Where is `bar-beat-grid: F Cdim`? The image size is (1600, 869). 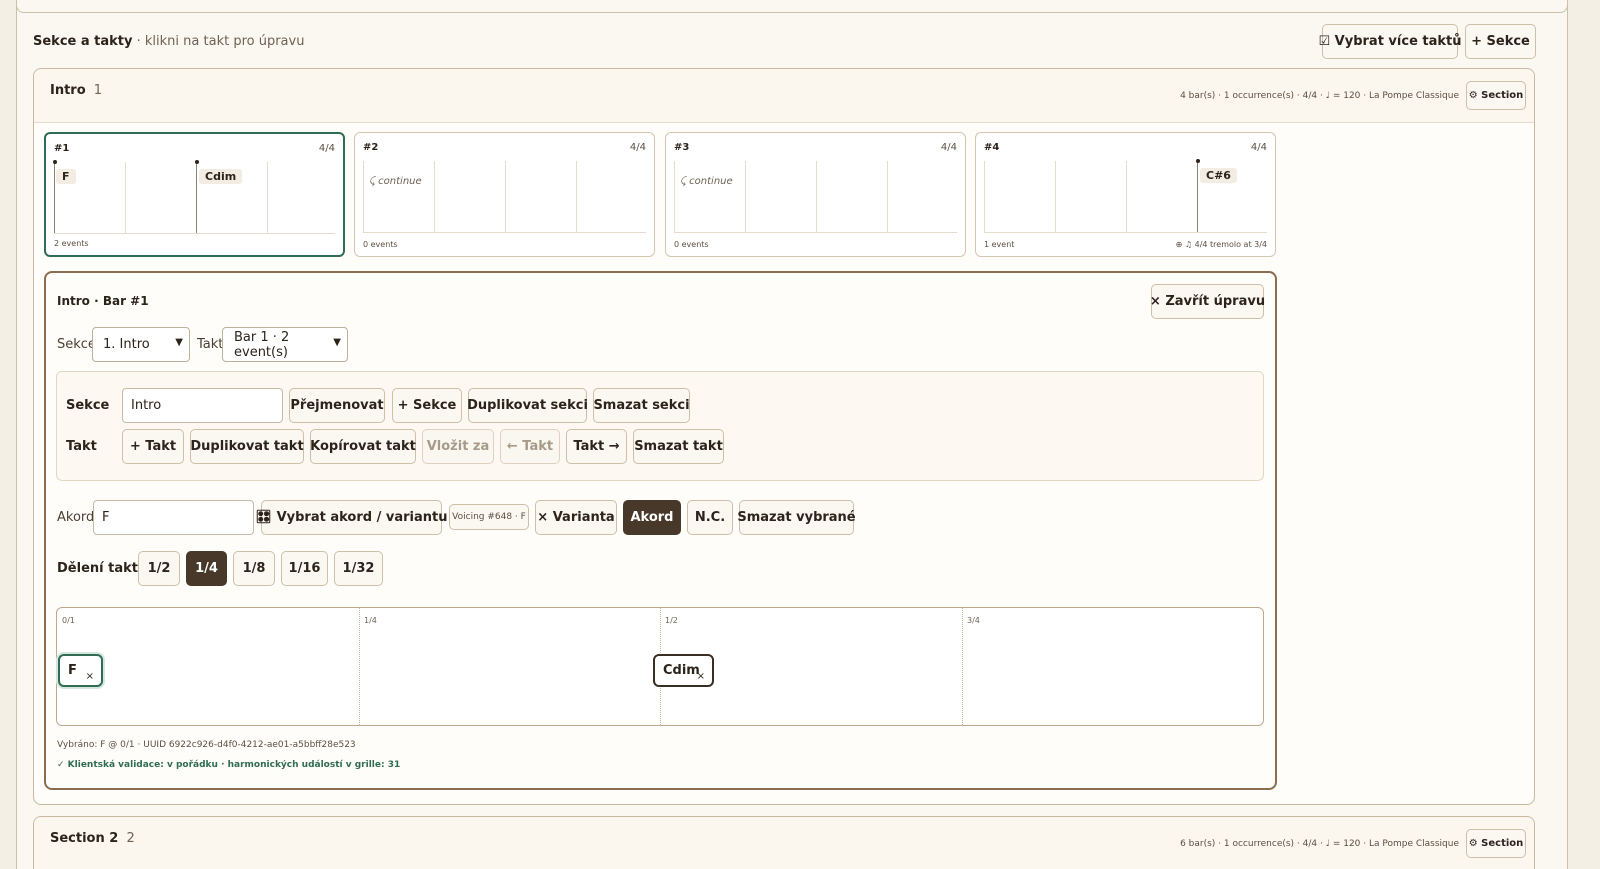 bar-beat-grid: F Cdim is located at coordinates (194, 197).